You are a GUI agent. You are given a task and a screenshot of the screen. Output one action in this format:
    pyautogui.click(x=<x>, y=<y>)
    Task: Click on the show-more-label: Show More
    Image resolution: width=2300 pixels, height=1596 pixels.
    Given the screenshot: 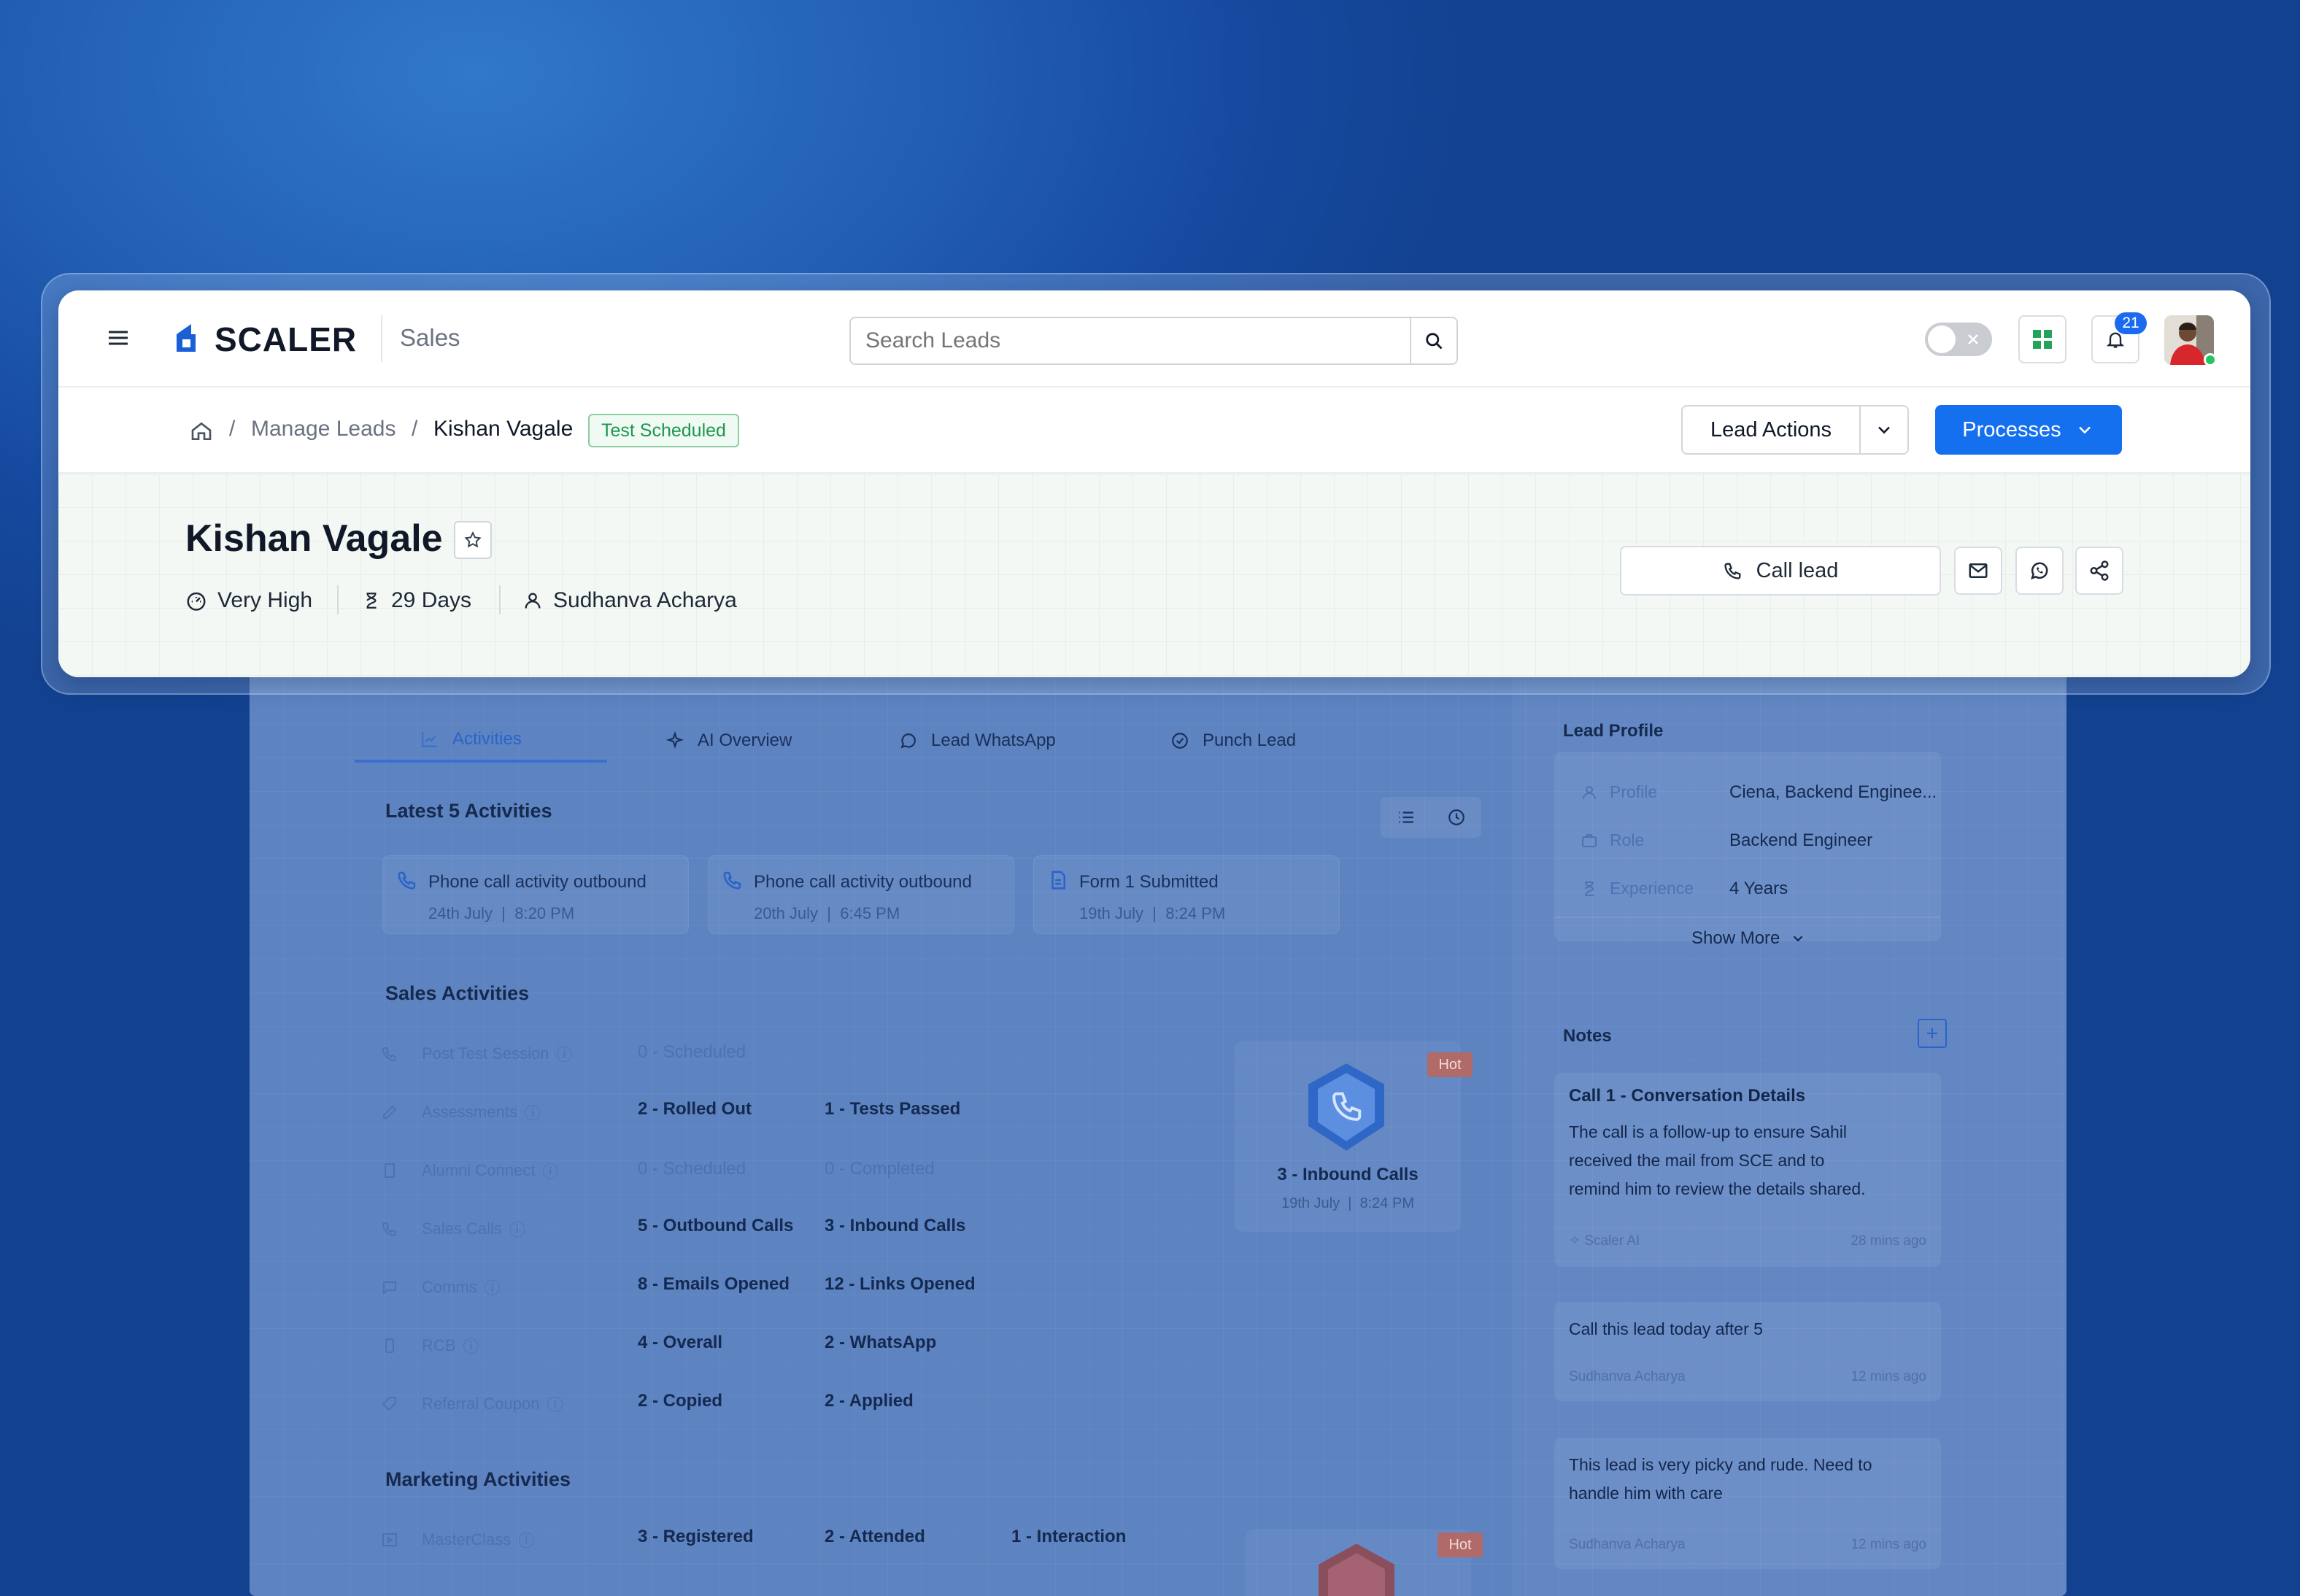 What is the action you would take?
    pyautogui.click(x=1735, y=938)
    